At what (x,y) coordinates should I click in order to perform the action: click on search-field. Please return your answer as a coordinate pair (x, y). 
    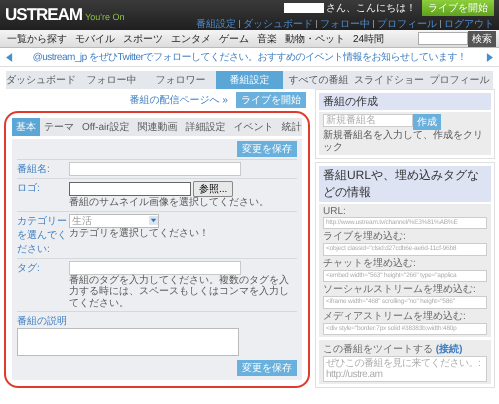
    Looking at the image, I should click on (443, 38).